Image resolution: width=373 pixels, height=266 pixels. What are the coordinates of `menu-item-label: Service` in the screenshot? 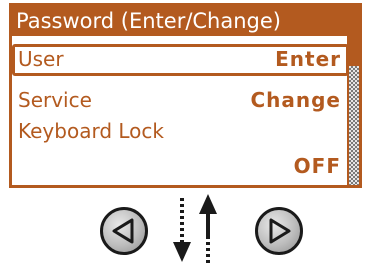 It's located at (55, 100).